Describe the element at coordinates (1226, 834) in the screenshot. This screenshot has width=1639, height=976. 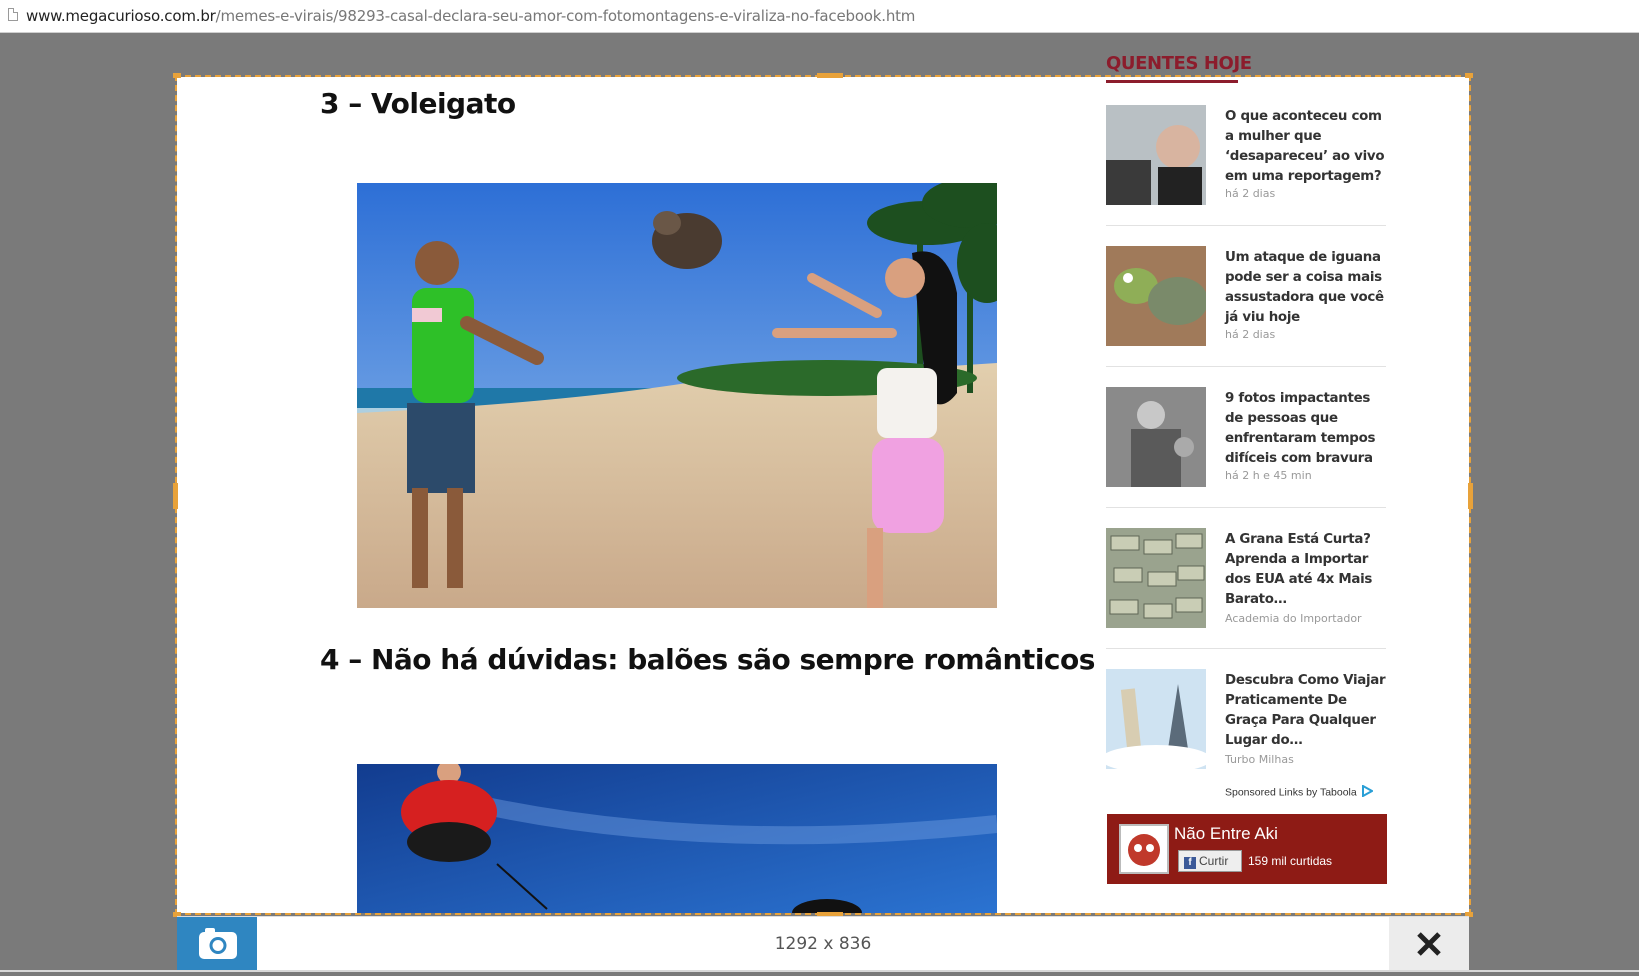
I see `page-name: Não Entre Aki` at that location.